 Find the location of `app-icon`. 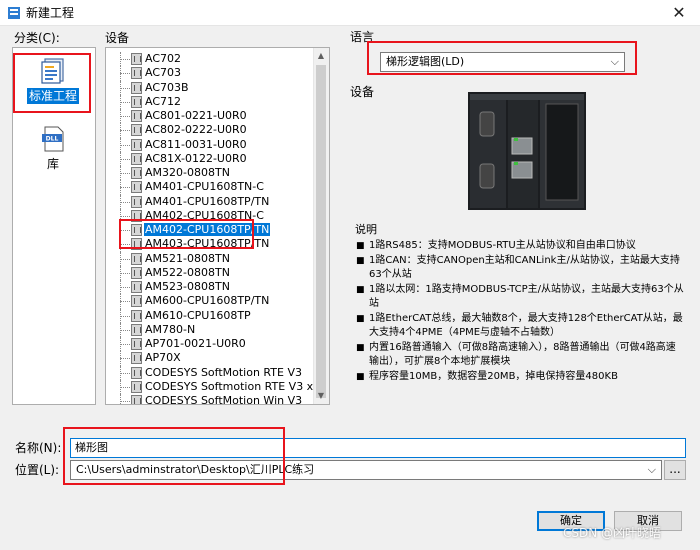

app-icon is located at coordinates (14, 13).